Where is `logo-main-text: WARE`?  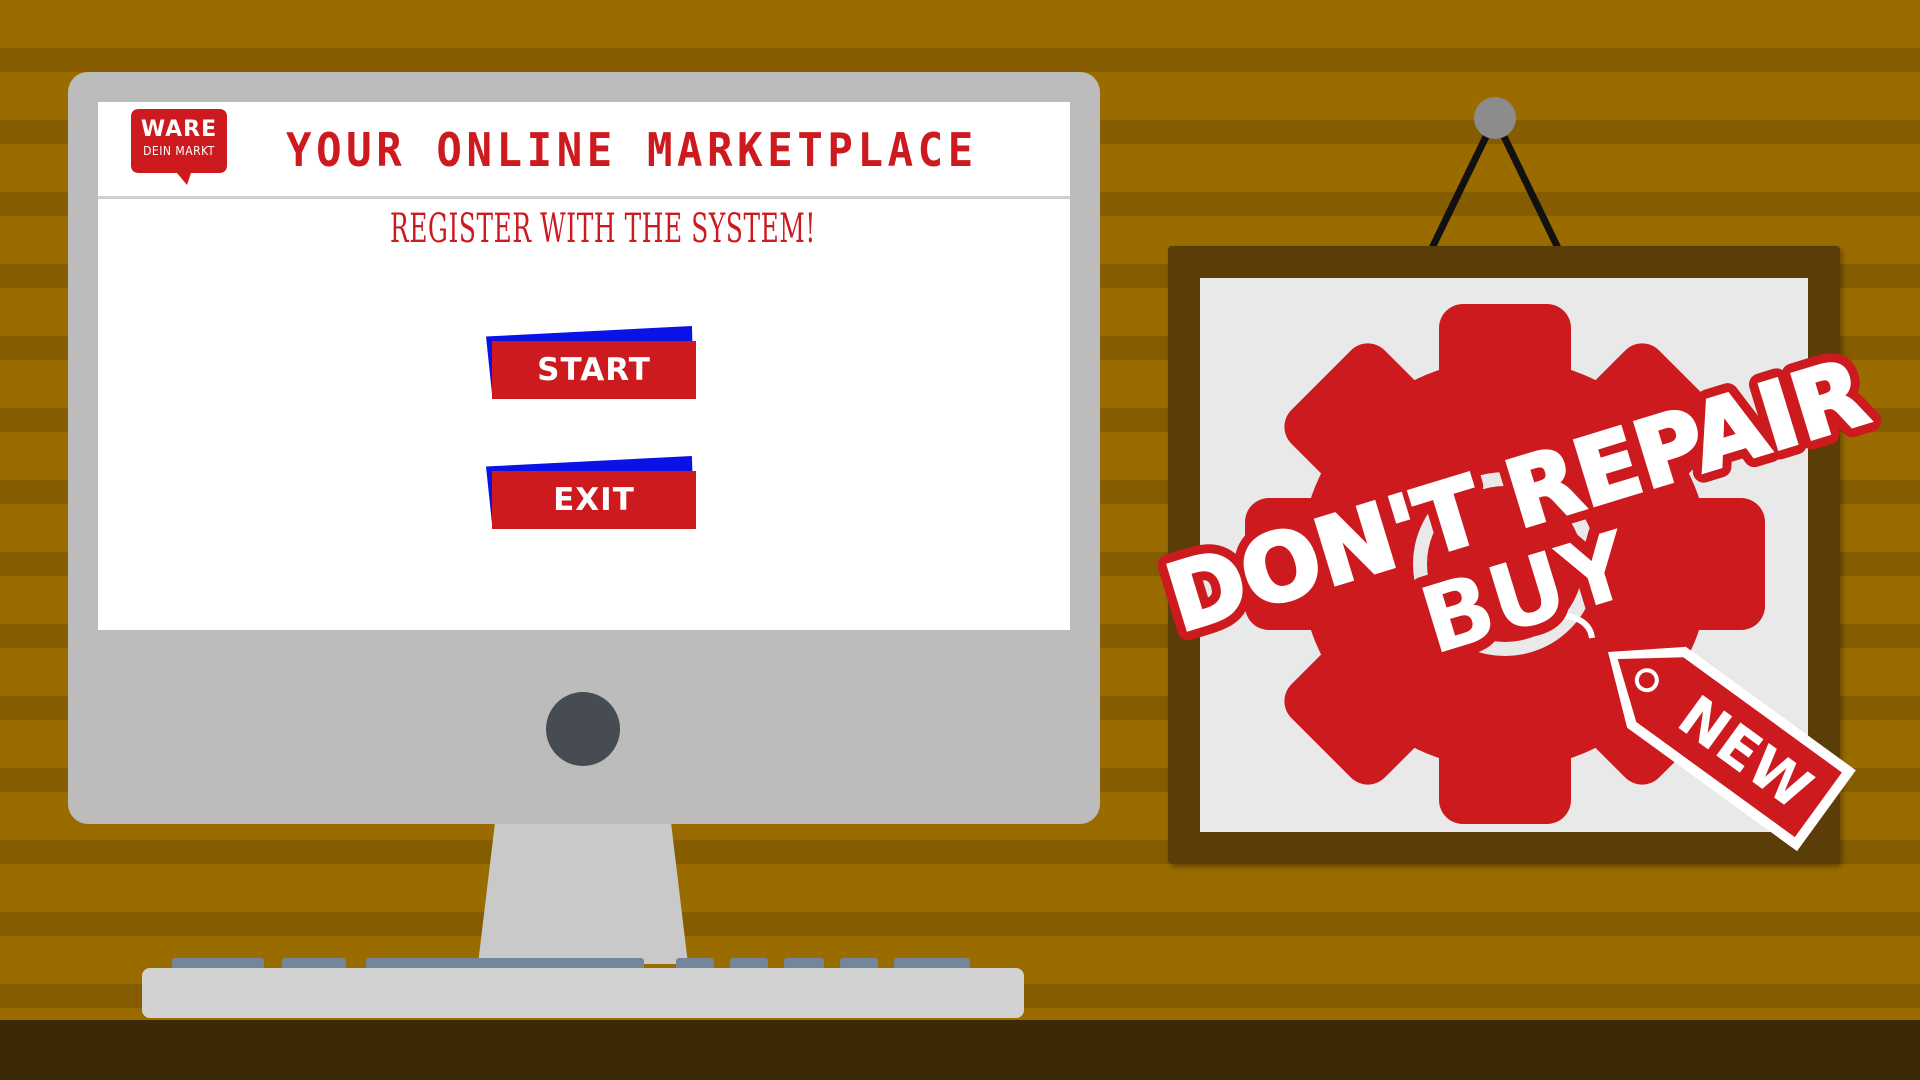 logo-main-text: WARE is located at coordinates (179, 129).